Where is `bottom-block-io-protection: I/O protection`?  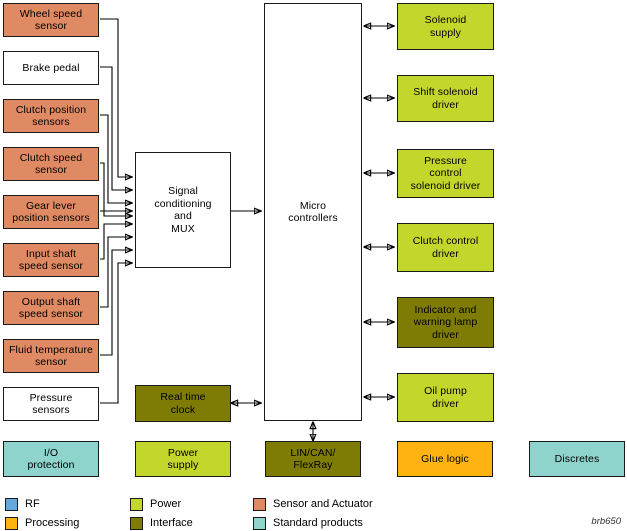 bottom-block-io-protection: I/O protection is located at coordinates (51, 459).